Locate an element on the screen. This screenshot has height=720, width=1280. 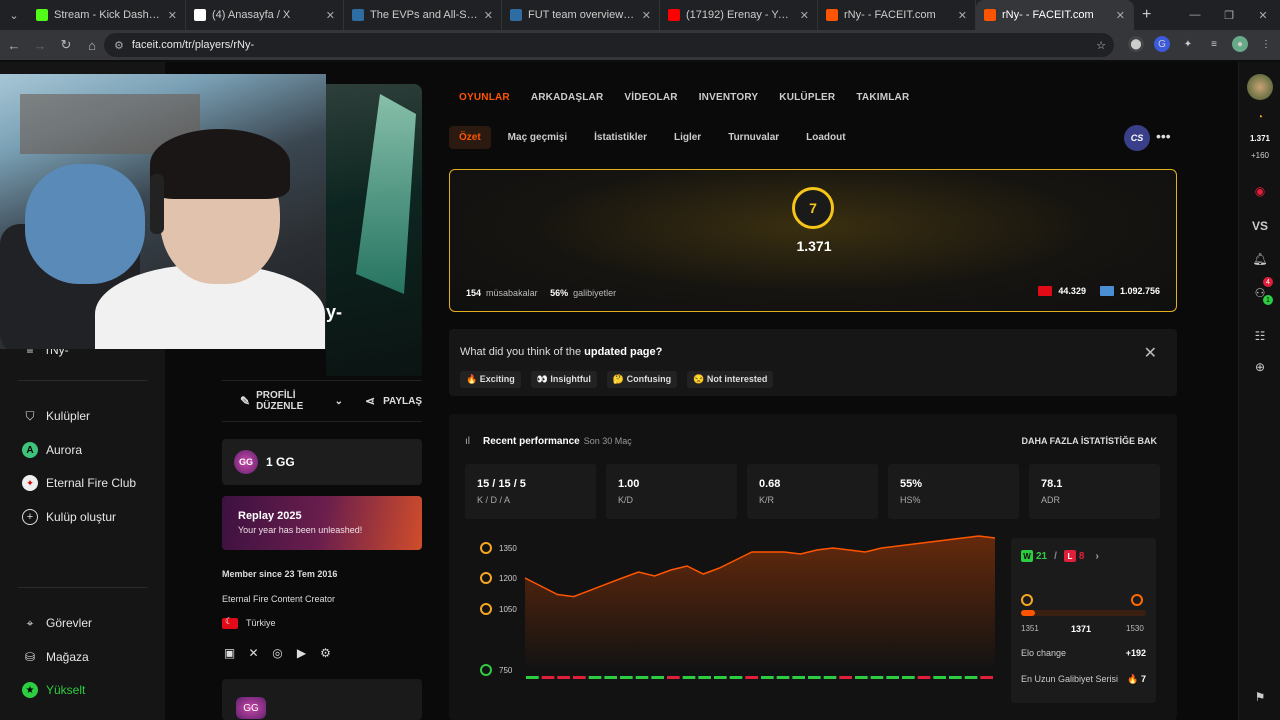
forward-icon: → is located at coordinates (40, 45).